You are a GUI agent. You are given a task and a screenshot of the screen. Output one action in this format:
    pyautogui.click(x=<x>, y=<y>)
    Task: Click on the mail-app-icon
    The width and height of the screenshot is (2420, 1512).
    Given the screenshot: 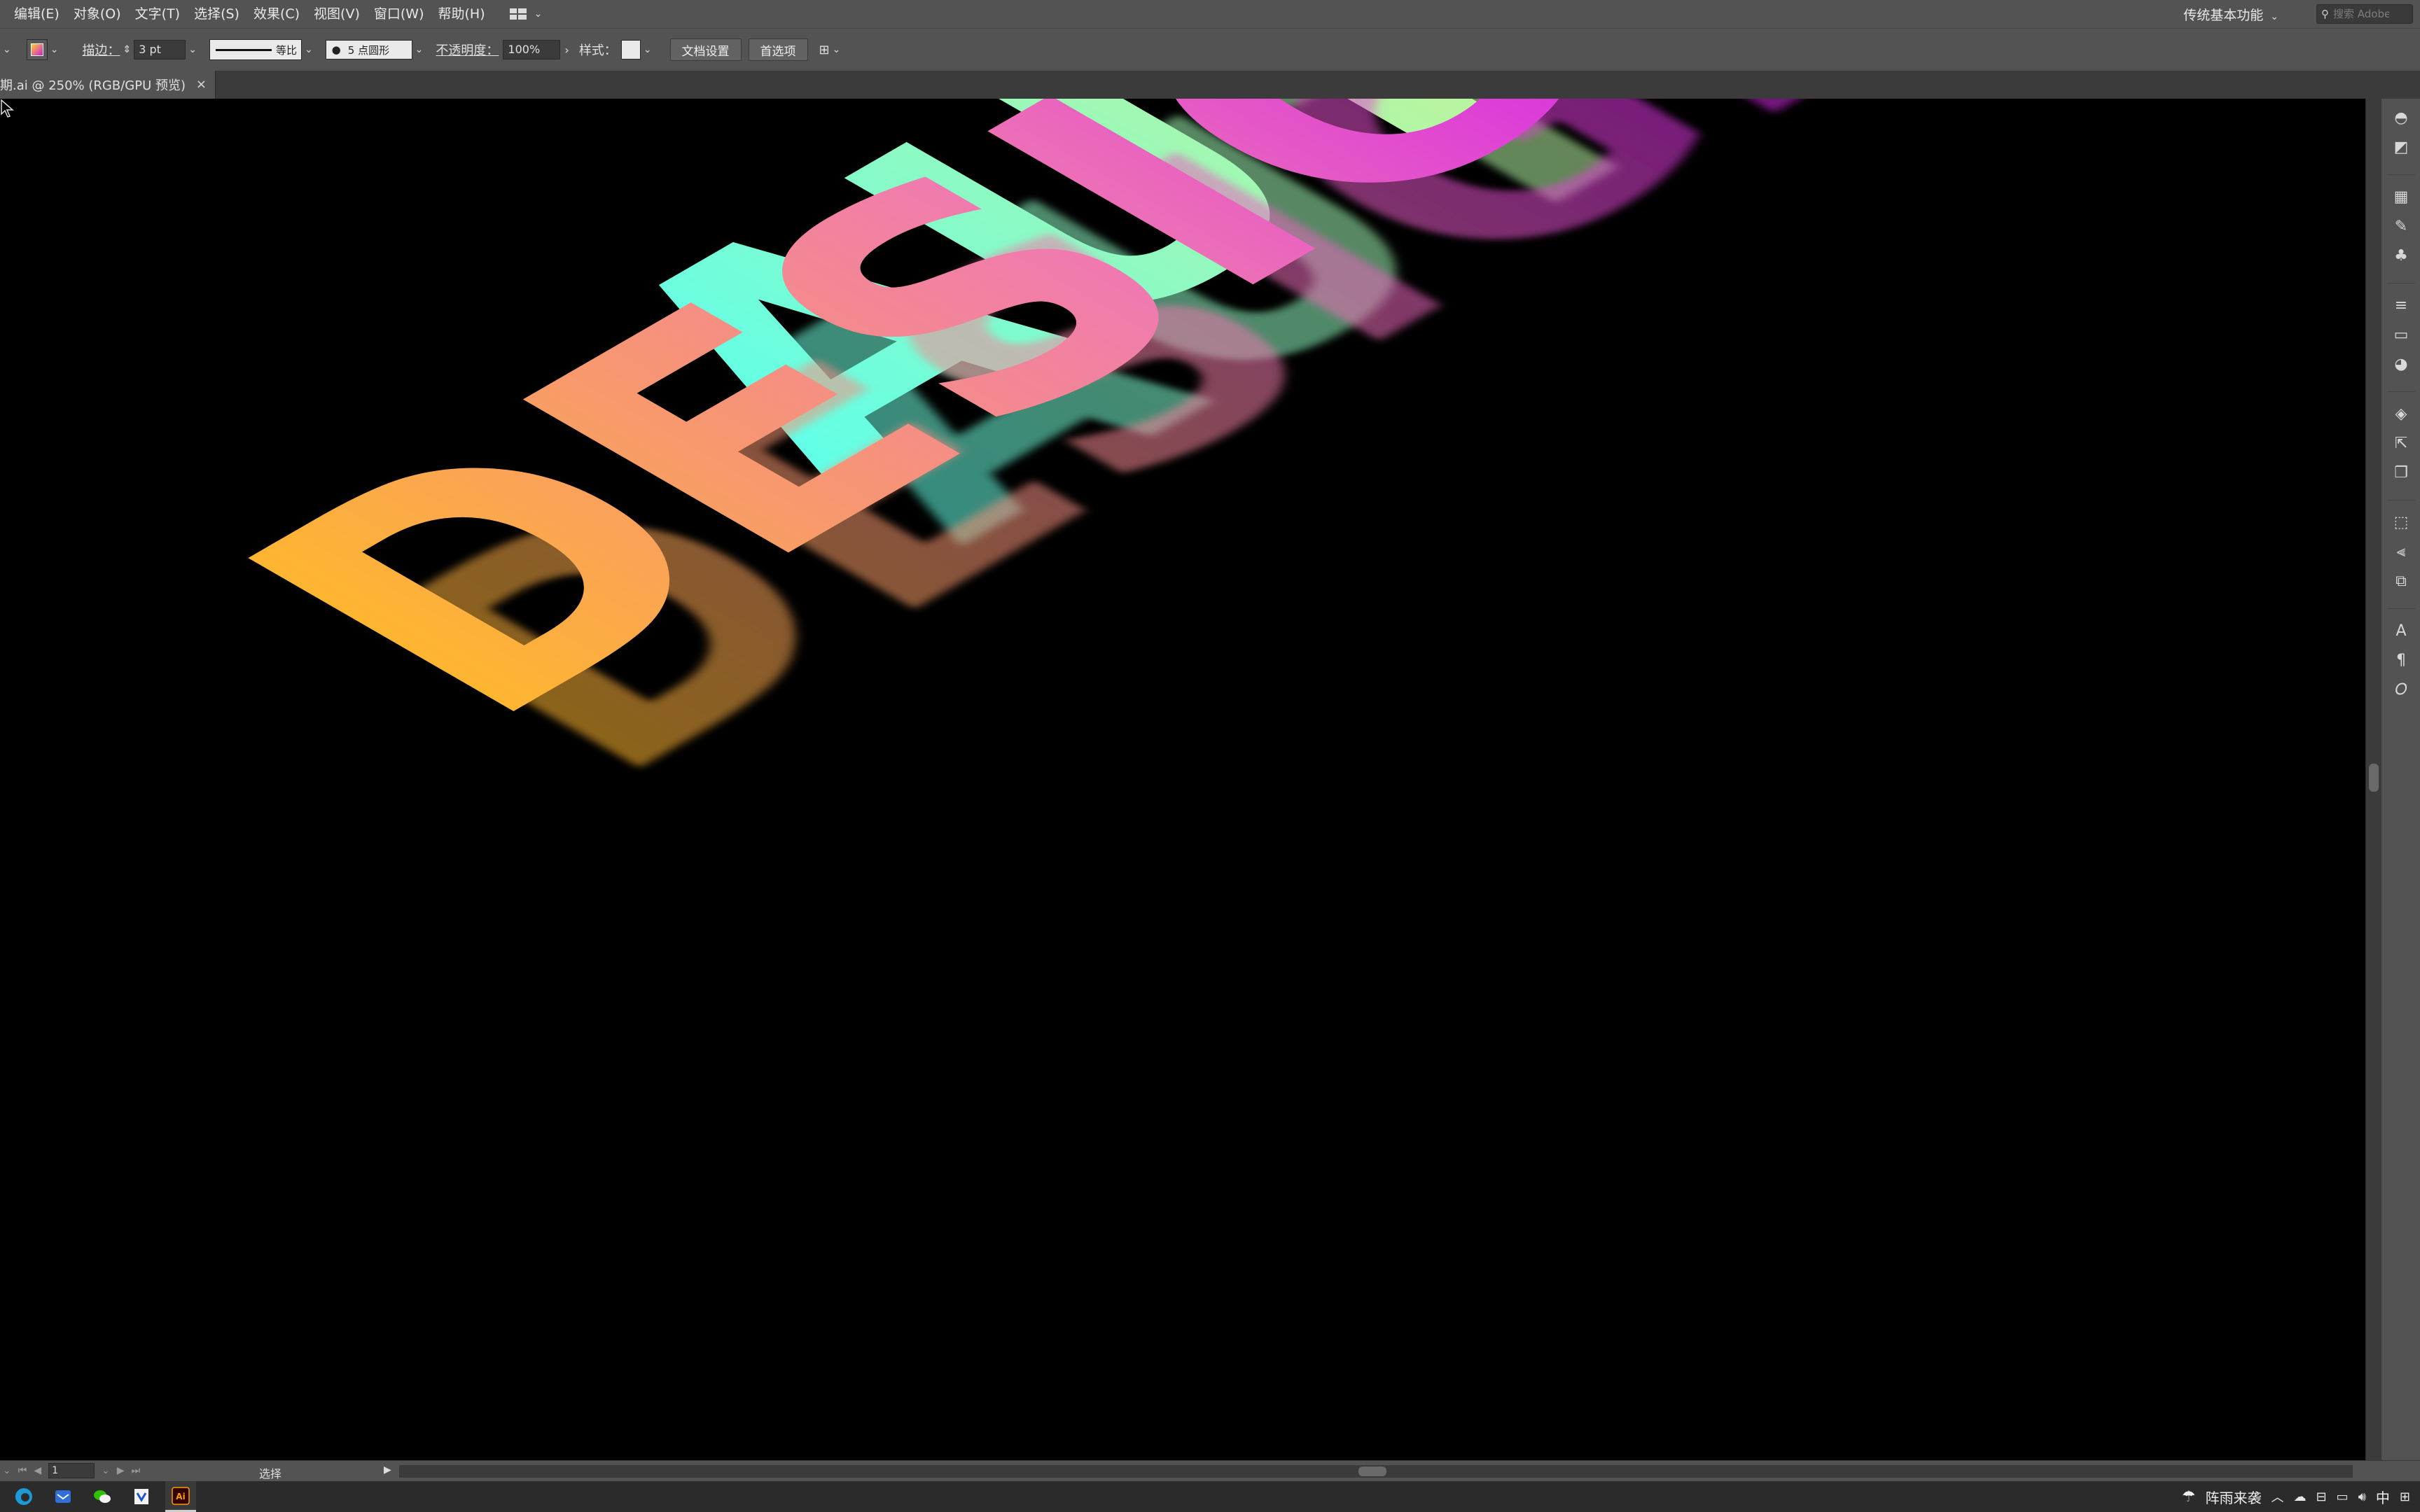 What is the action you would take?
    pyautogui.click(x=63, y=1496)
    